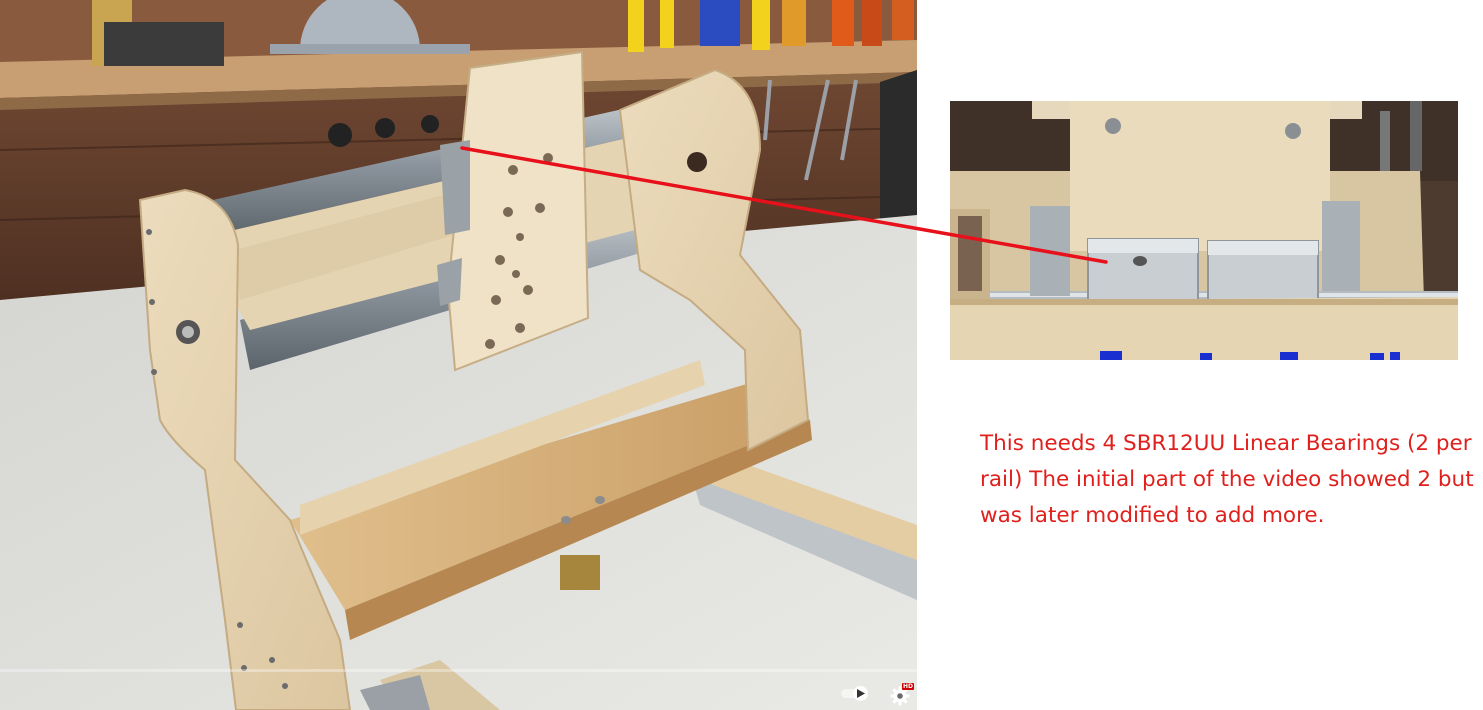 The height and width of the screenshot is (710, 1483). What do you see at coordinates (458, 670) in the screenshot?
I see `video-progress-bar` at bounding box center [458, 670].